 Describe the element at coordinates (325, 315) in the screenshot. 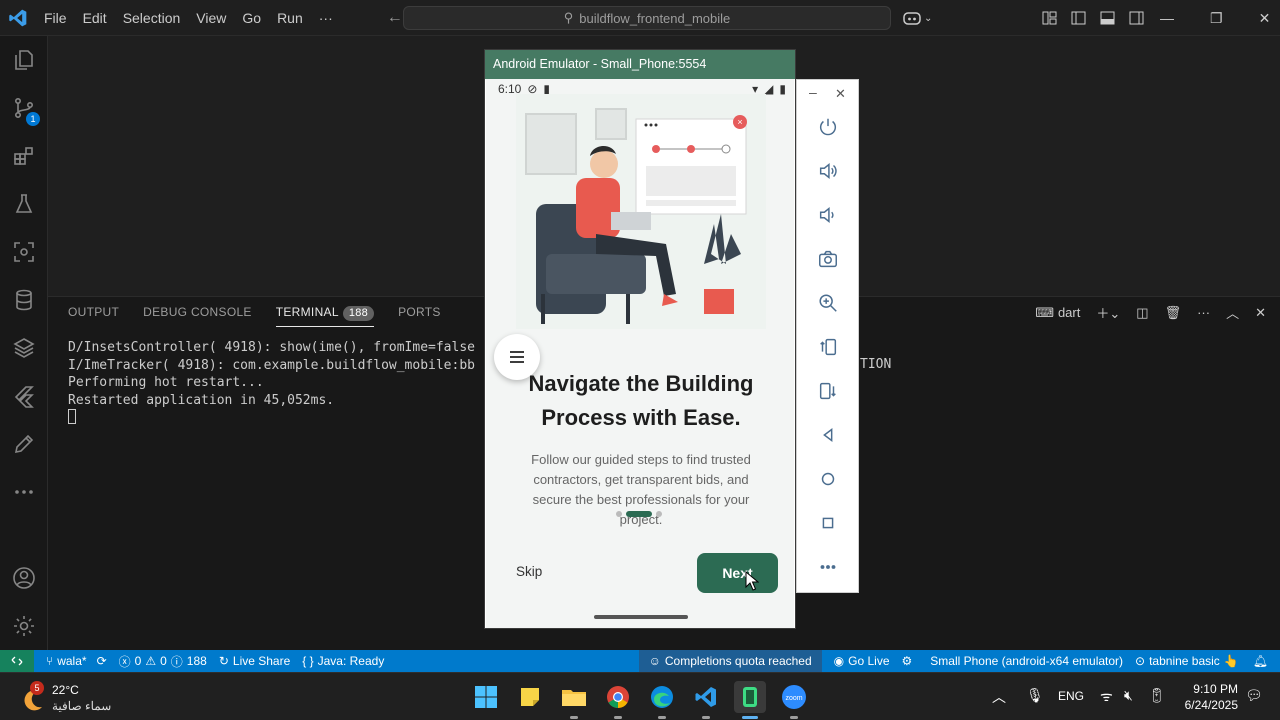

I see `tab-terminal: TERMINAL 188` at that location.